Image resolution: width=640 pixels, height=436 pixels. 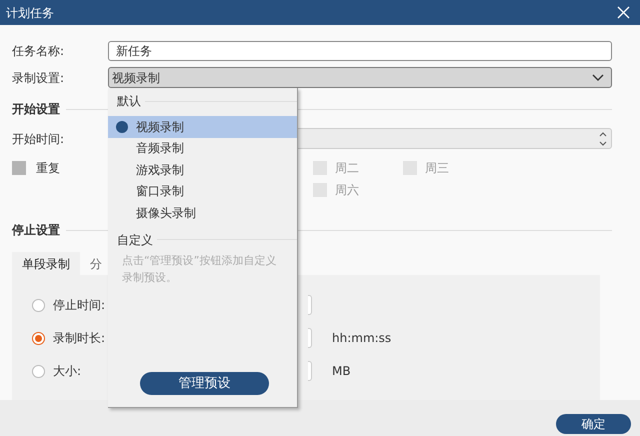 What do you see at coordinates (30, 13) in the screenshot?
I see `window-title: 计划任务` at bounding box center [30, 13].